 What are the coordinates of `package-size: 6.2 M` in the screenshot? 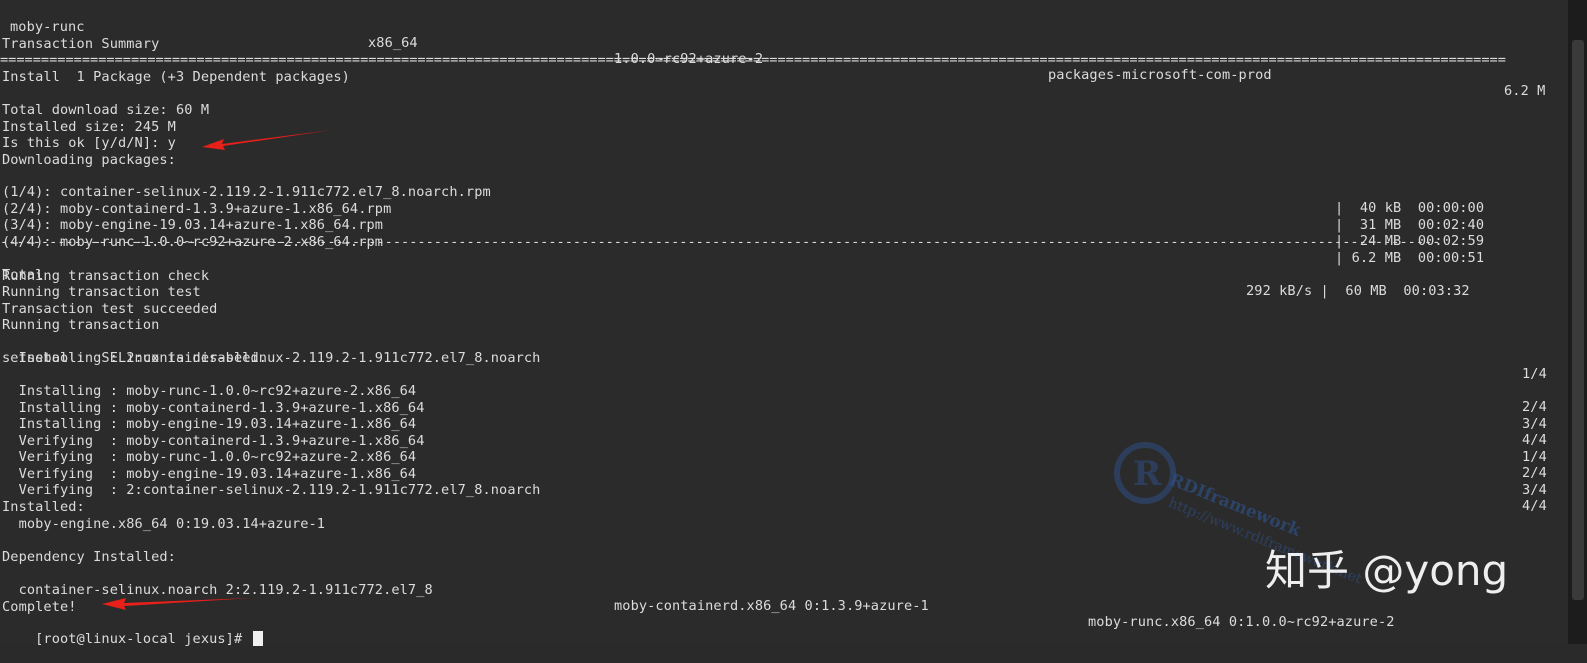 It's located at (1525, 91).